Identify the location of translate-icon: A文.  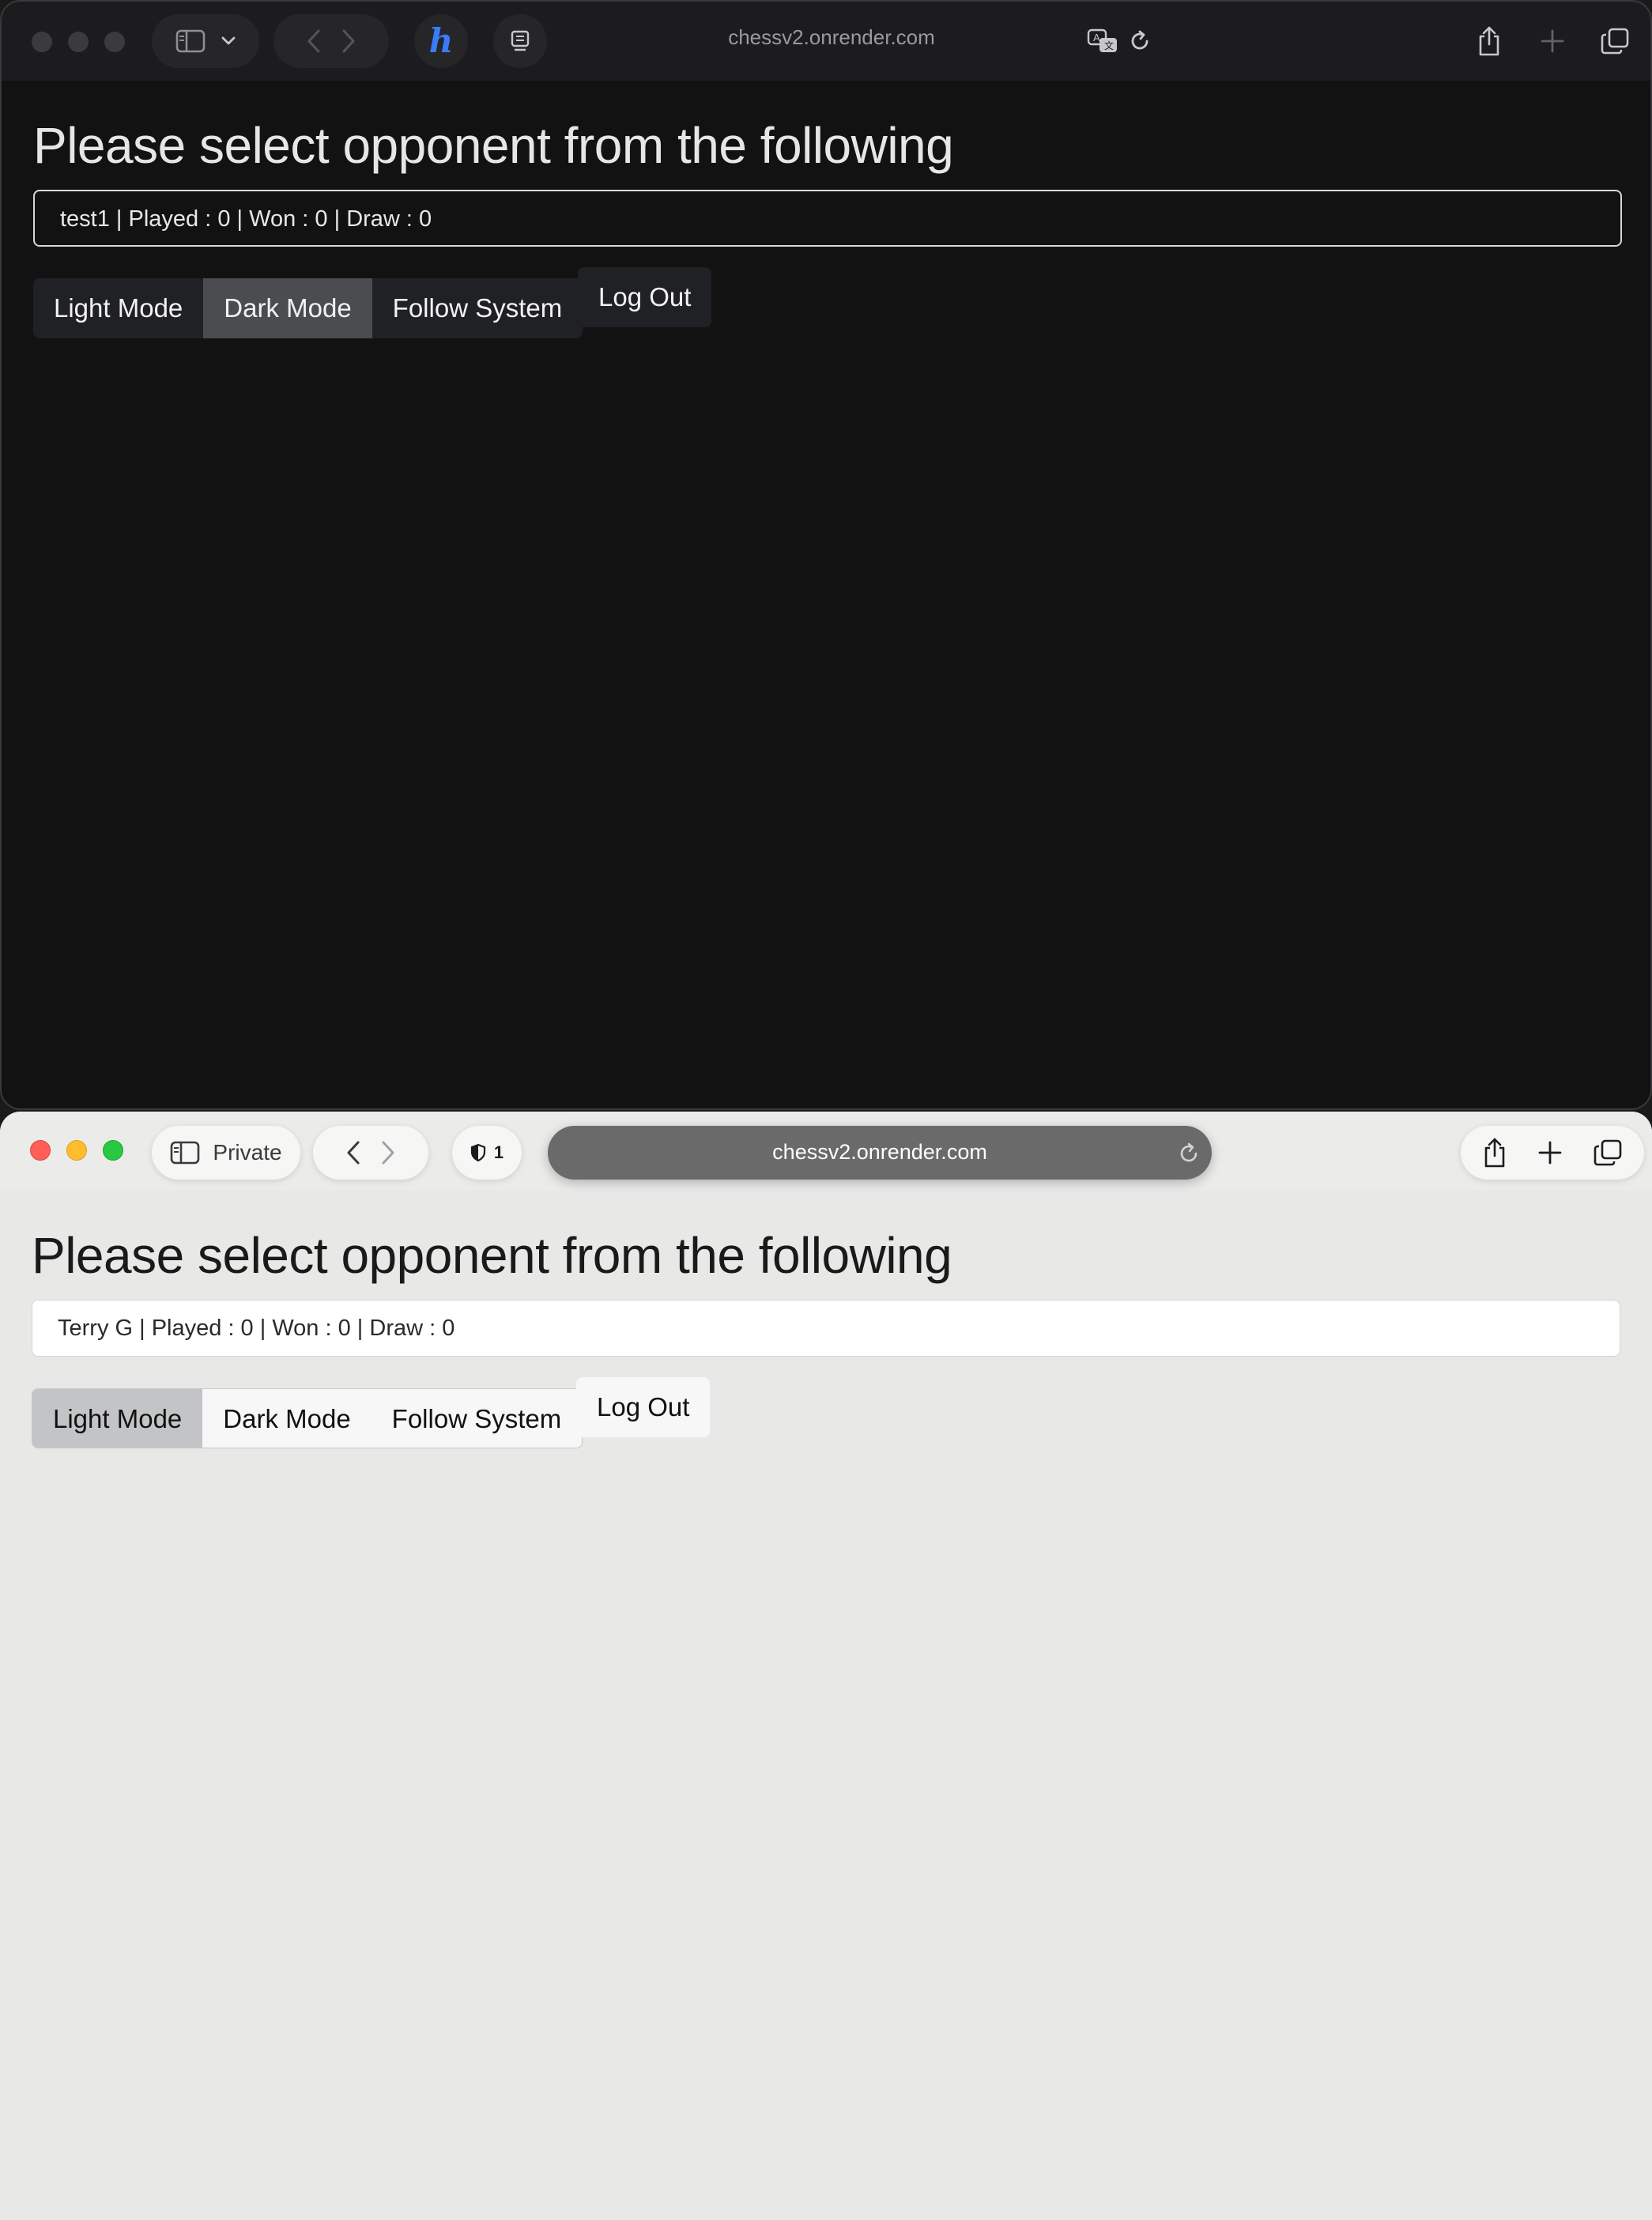
(1102, 41).